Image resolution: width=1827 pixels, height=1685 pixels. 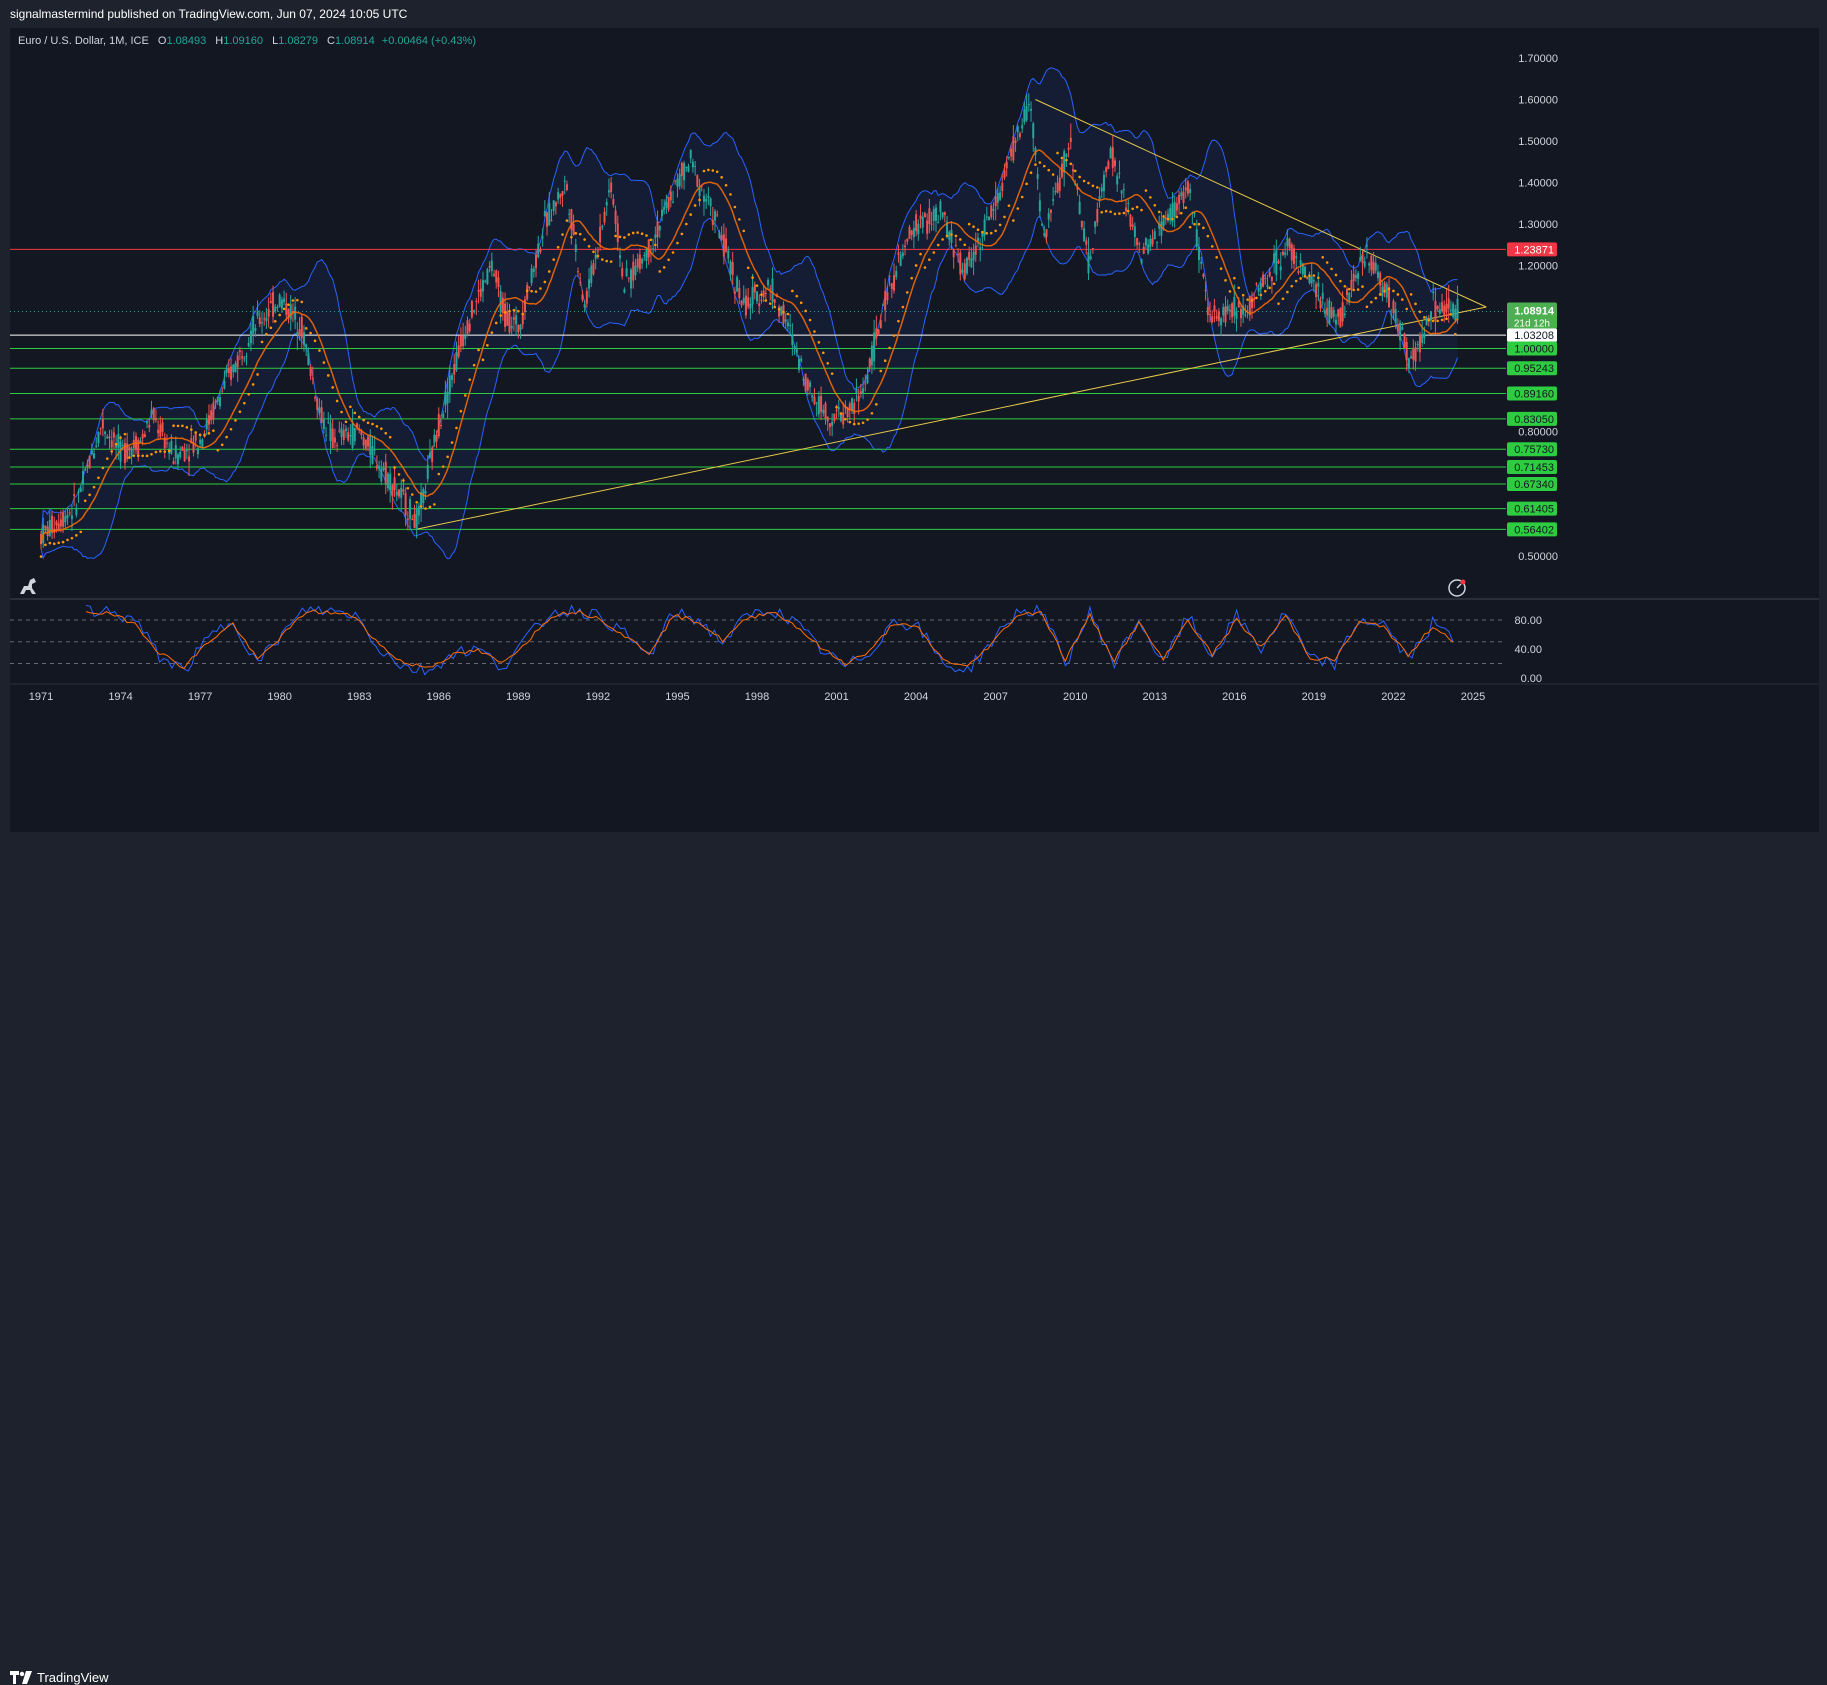 I want to click on time-tick-label: 1977, so click(x=200, y=697).